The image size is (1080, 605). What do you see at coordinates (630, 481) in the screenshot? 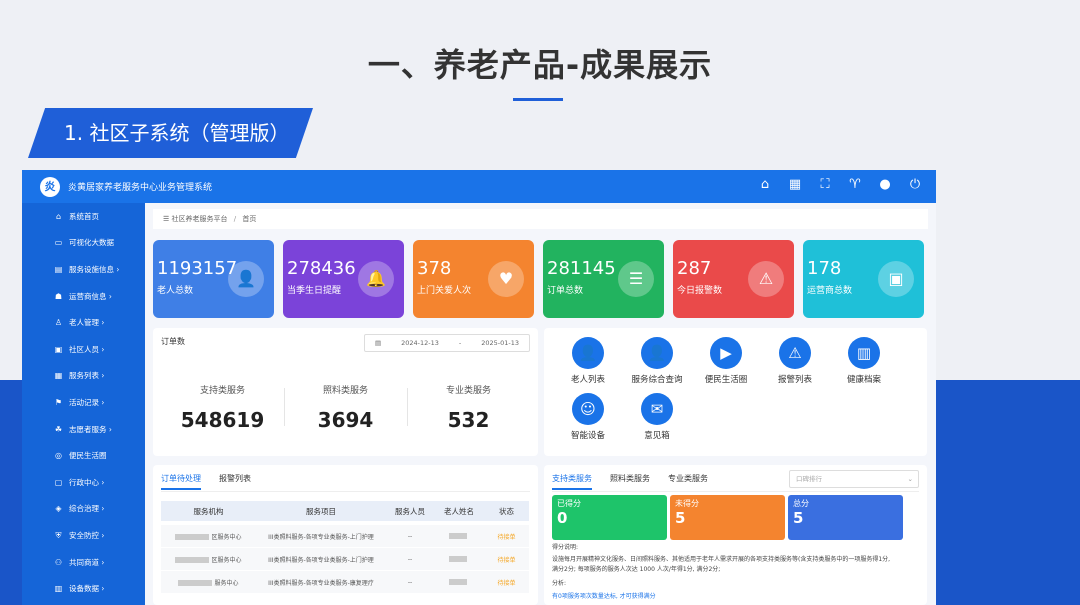
I see `tab-care-service: 照料类服务` at bounding box center [630, 481].